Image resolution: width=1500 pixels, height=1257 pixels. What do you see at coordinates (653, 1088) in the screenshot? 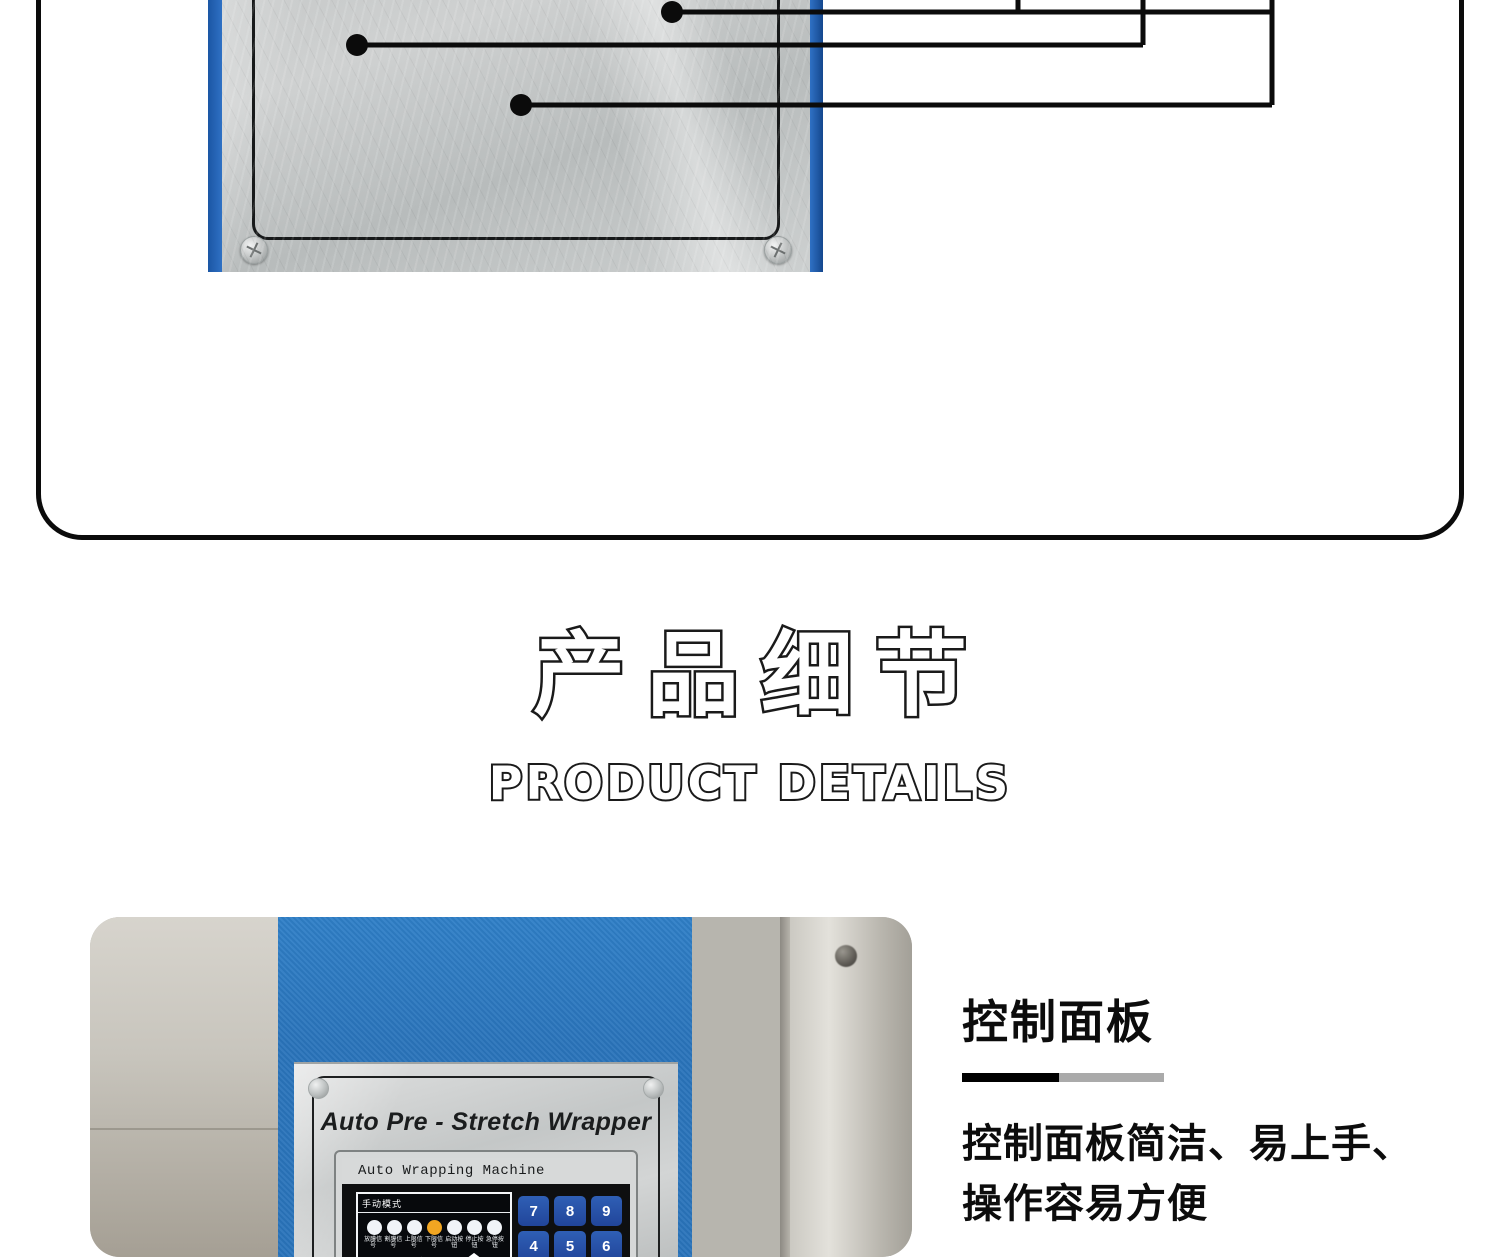
I see `faceplate-screw-right` at bounding box center [653, 1088].